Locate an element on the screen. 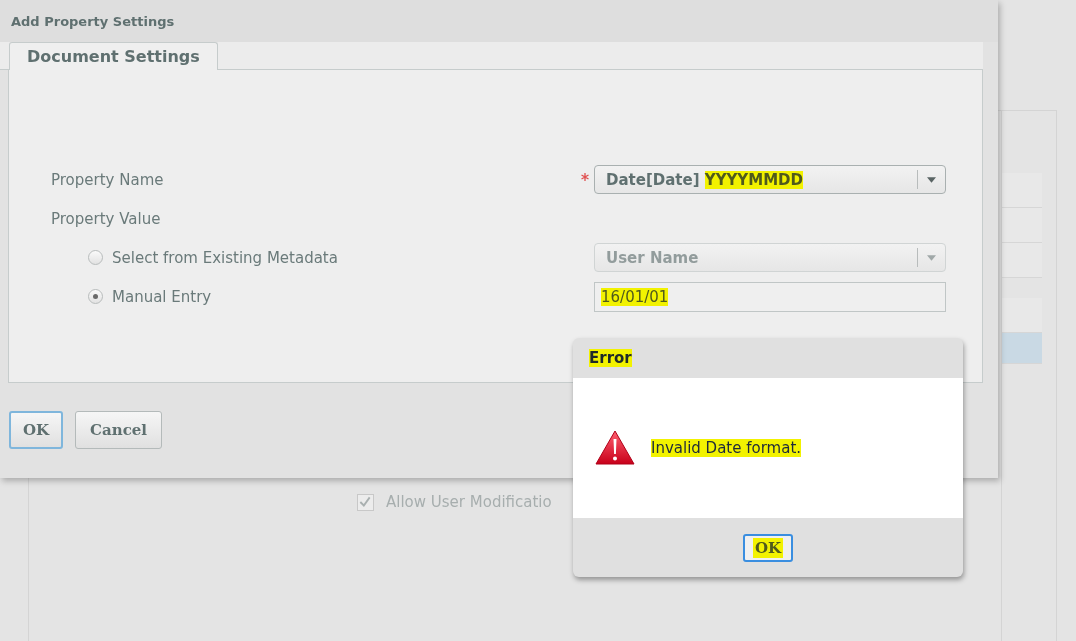 The width and height of the screenshot is (1076, 641). section-label: Property Value is located at coordinates (106, 218).